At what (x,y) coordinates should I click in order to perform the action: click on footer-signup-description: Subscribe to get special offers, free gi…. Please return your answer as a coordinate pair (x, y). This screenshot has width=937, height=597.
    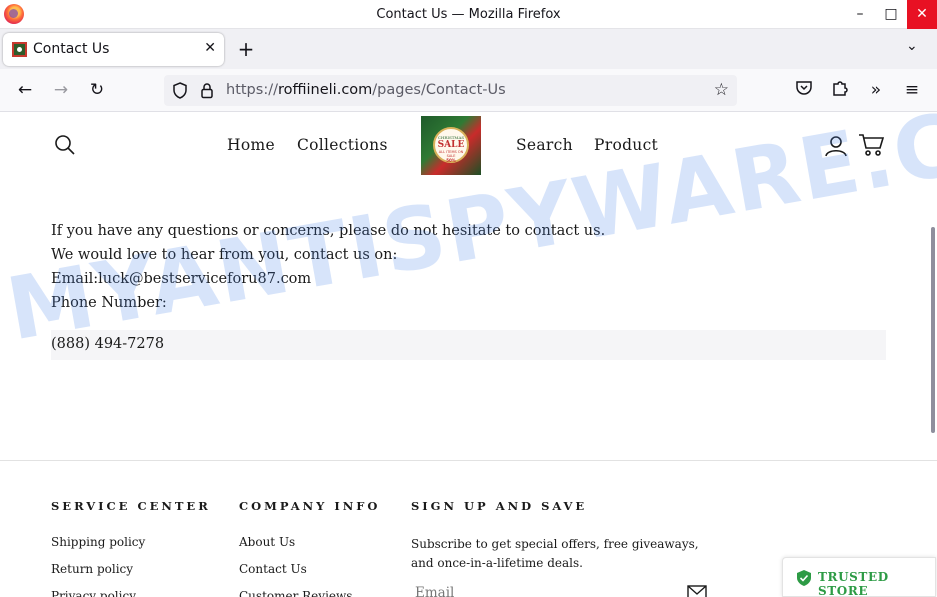
    Looking at the image, I should click on (555, 553).